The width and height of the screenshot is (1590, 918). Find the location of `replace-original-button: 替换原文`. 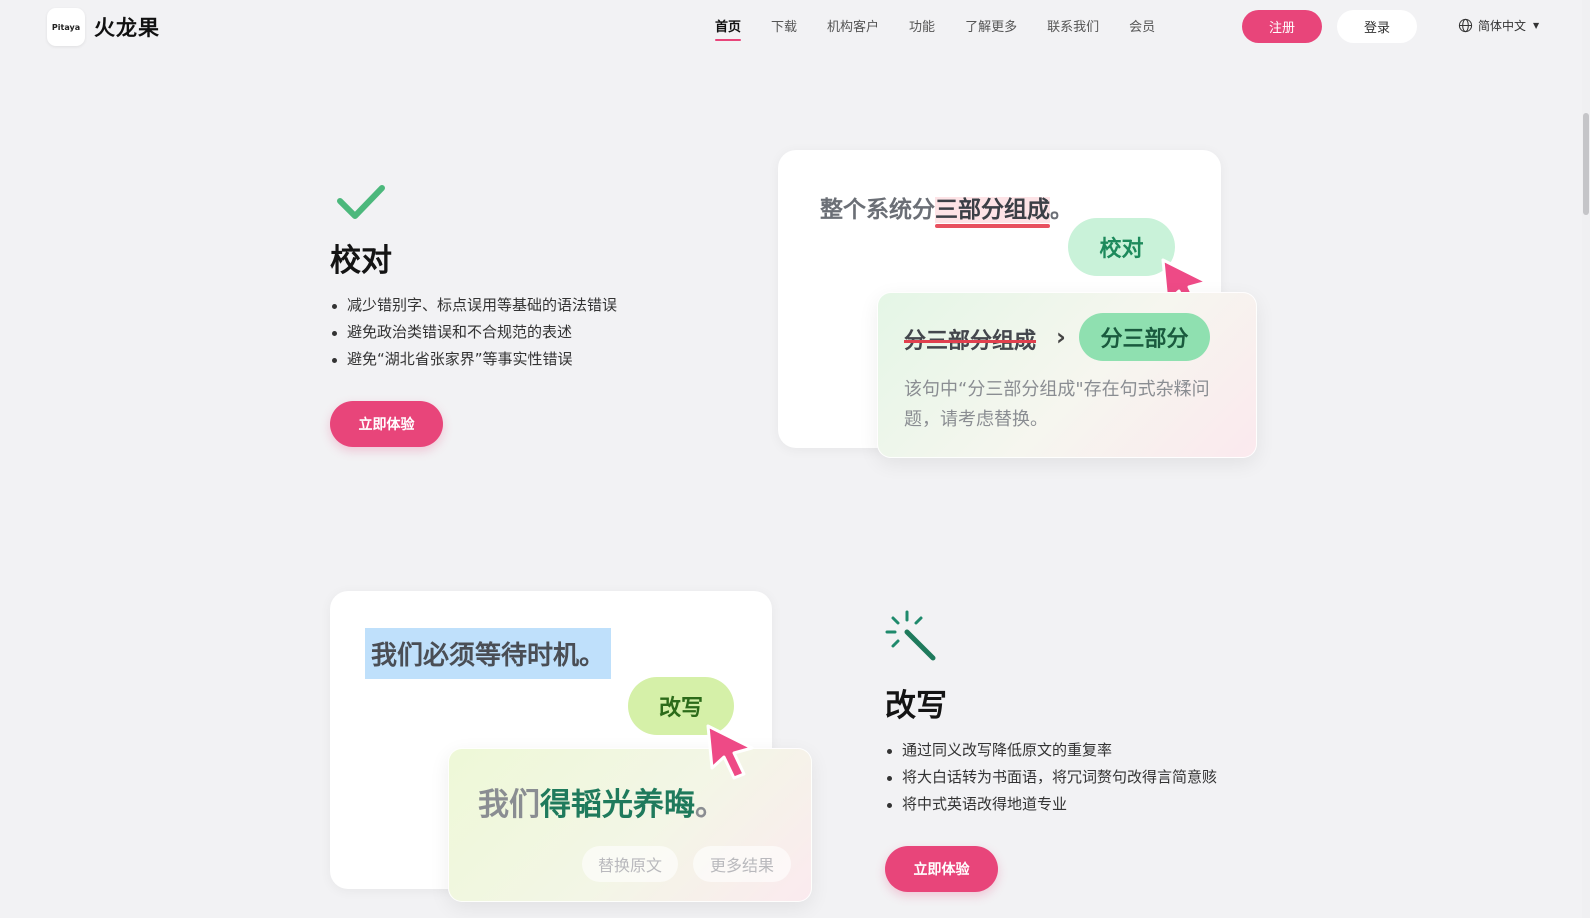

replace-original-button: 替换原文 is located at coordinates (630, 864).